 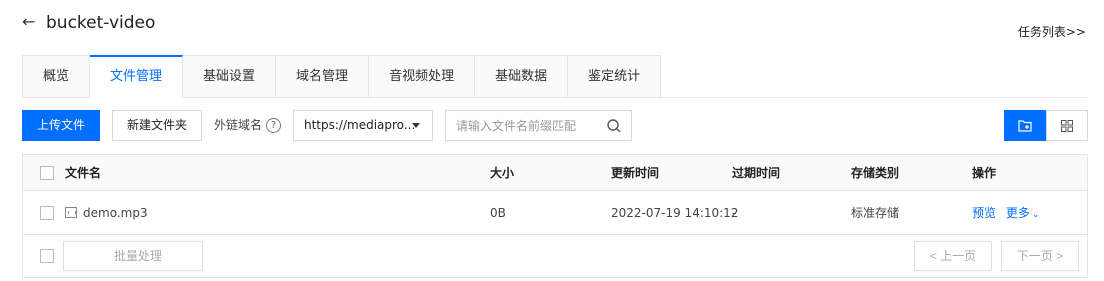 I want to click on row-actions: 预览 更多 ⌄, so click(x=1005, y=214).